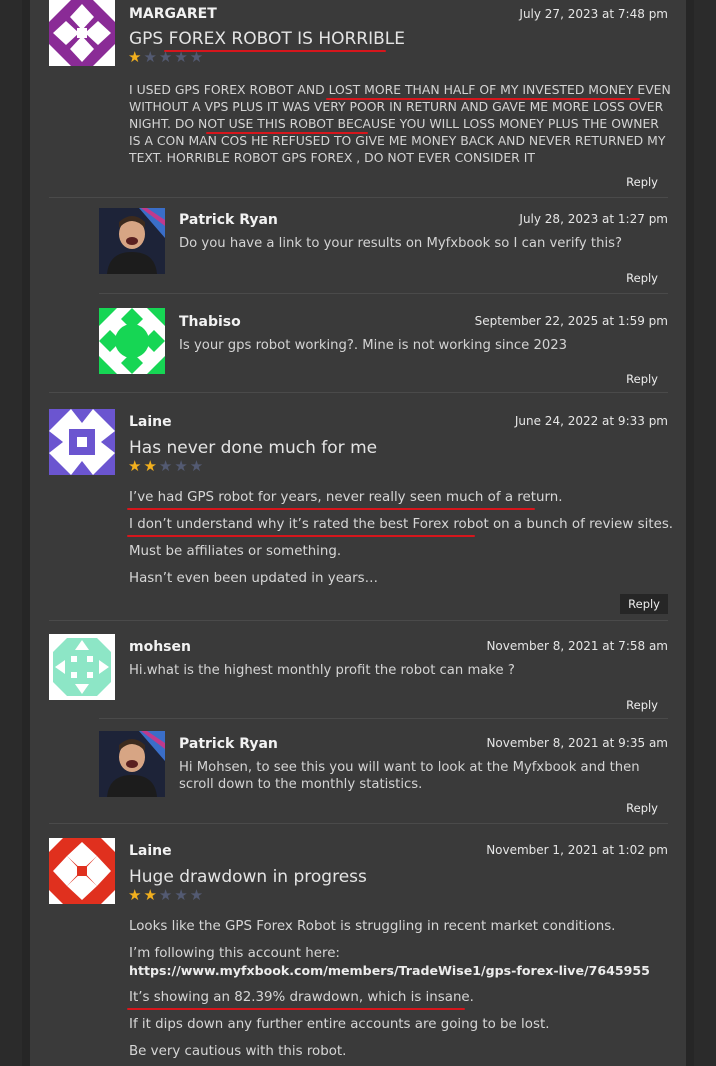 This screenshot has width=716, height=1066. I want to click on comment-date: July 28, 2023 at 1:27 pm, so click(593, 219).